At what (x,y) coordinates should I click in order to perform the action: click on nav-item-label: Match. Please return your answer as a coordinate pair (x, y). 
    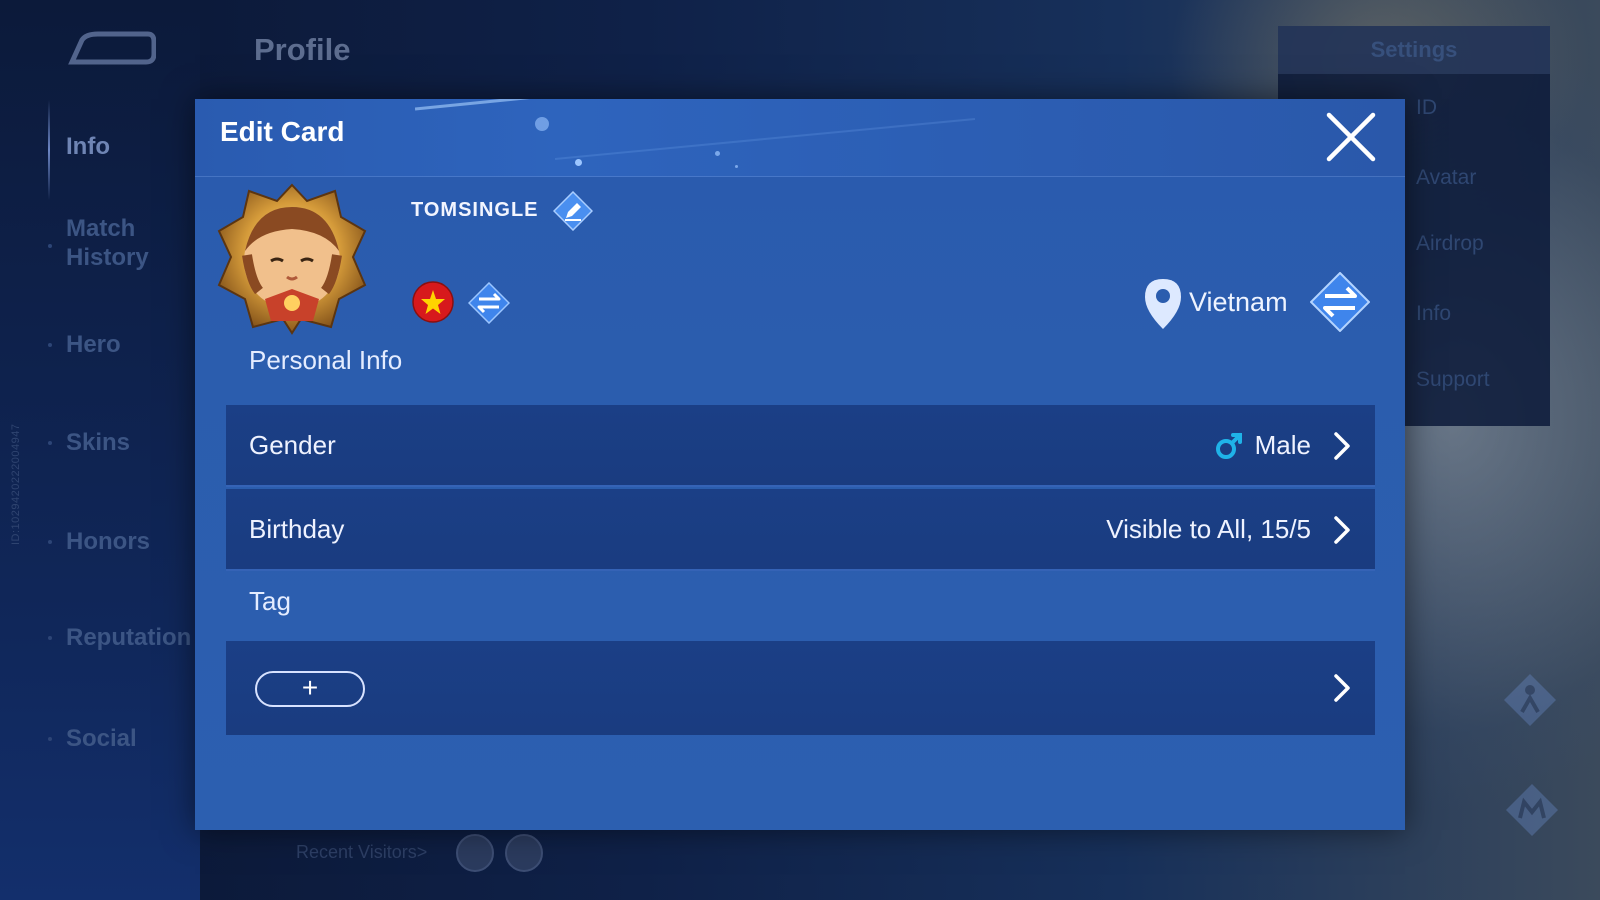
    Looking at the image, I should click on (101, 228).